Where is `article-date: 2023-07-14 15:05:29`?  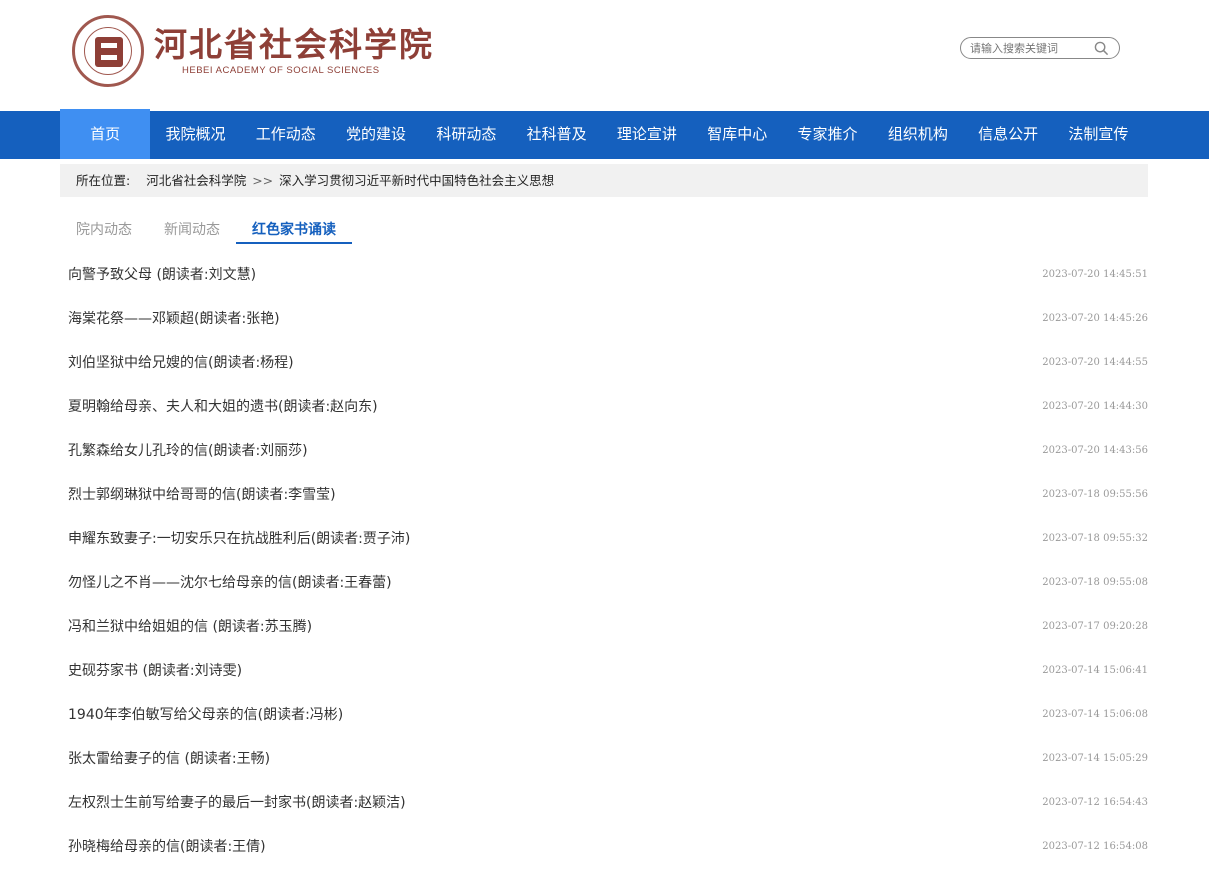 article-date: 2023-07-14 15:05:29 is located at coordinates (1095, 758).